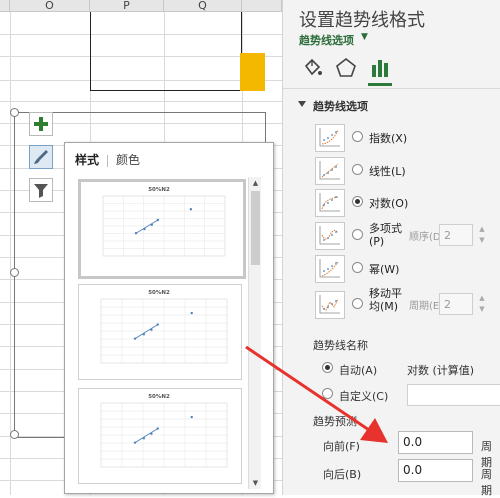  What do you see at coordinates (254, 333) in the screenshot?
I see `popup-scrollbar: ▲ ▼` at bounding box center [254, 333].